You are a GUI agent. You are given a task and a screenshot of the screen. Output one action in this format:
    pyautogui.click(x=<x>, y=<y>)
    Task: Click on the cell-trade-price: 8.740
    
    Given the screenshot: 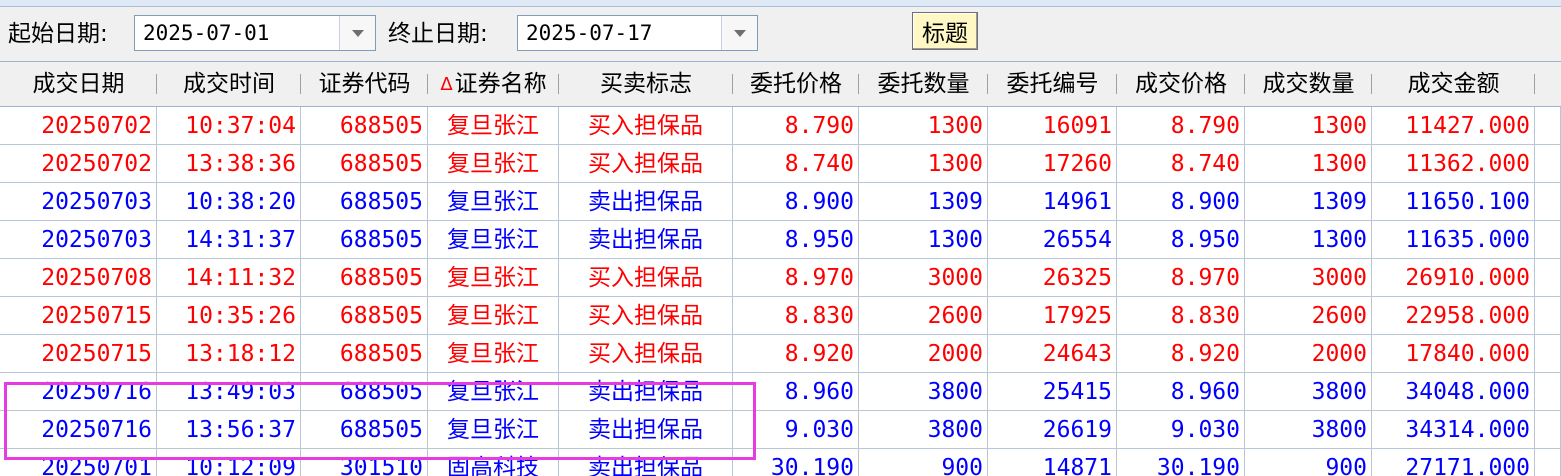 What is the action you would take?
    pyautogui.click(x=1181, y=164)
    